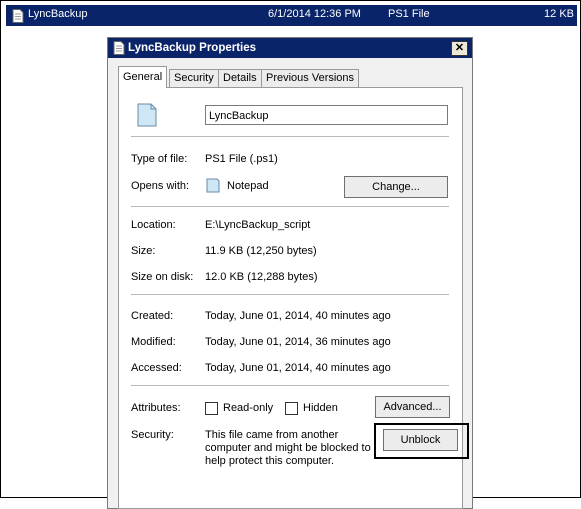 The height and width of the screenshot is (509, 581). Describe the element at coordinates (459, 48) in the screenshot. I see `close-button: ✕` at that location.